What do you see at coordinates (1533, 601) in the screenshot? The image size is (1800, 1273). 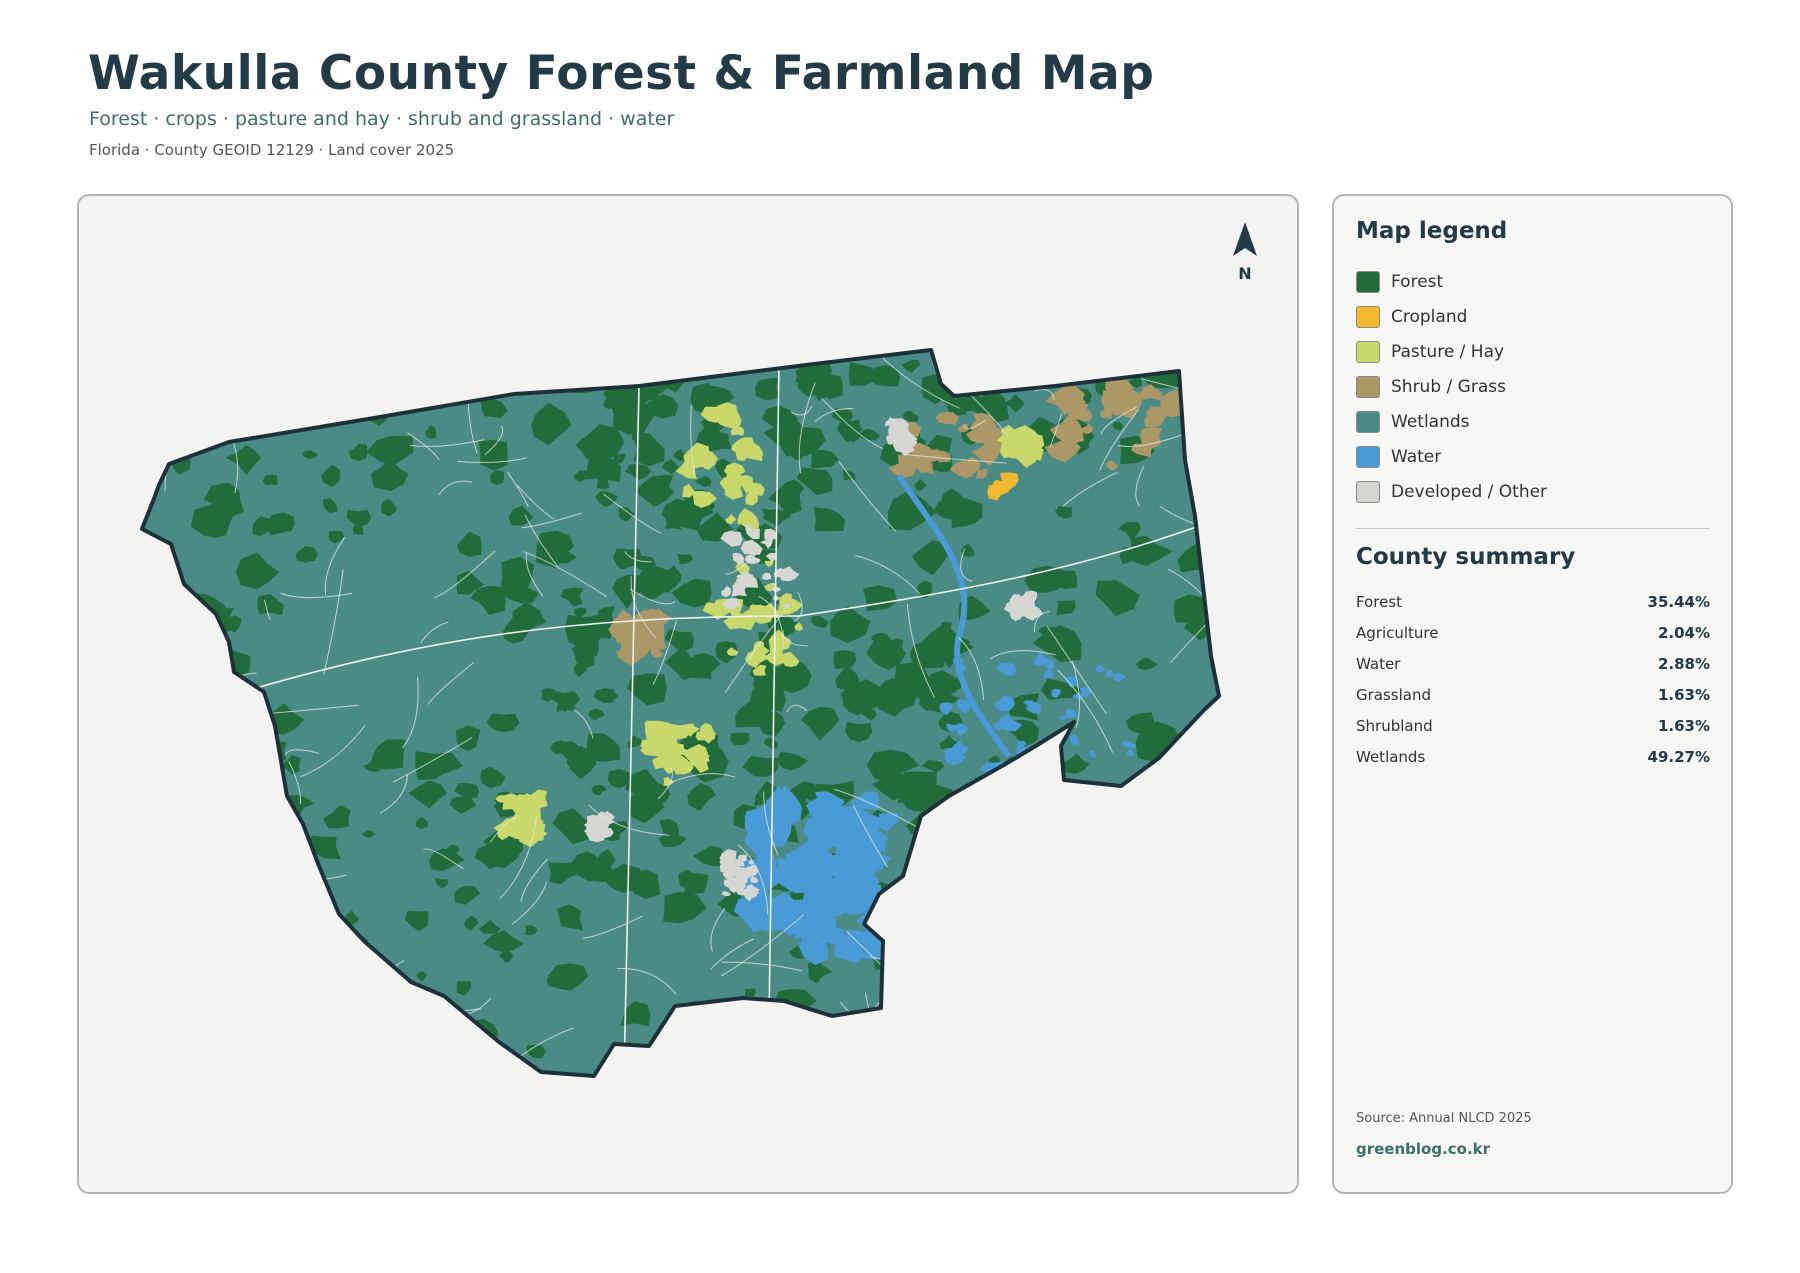 I see `summary-row-forest: Forest 35.44%` at bounding box center [1533, 601].